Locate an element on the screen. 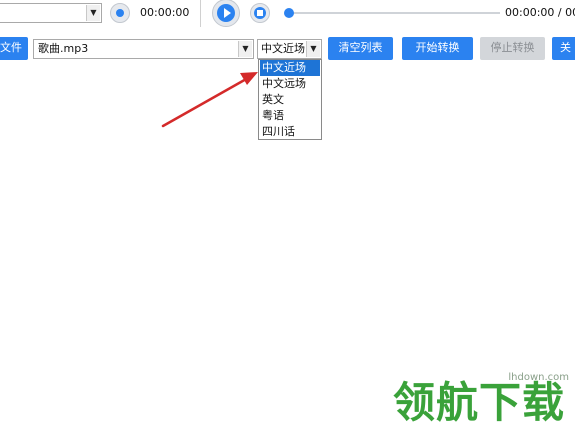 This screenshot has height=429, width=575. current-time: 00:00:00 is located at coordinates (165, 12).